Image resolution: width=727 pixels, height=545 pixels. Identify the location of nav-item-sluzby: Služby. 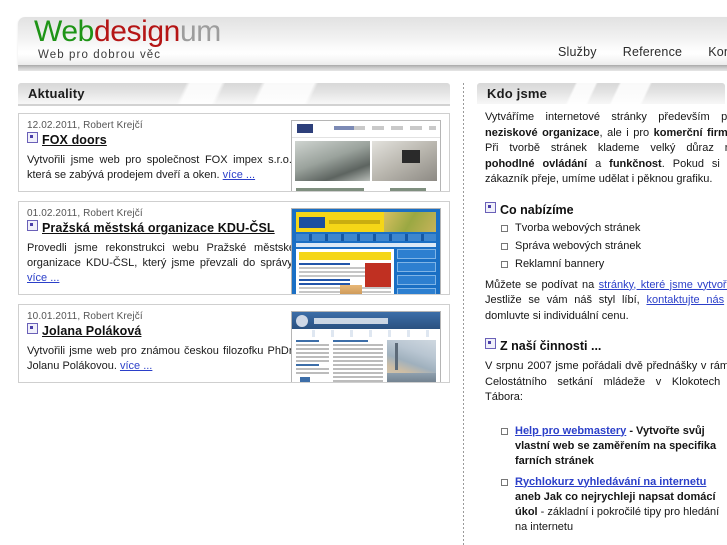
(577, 52).